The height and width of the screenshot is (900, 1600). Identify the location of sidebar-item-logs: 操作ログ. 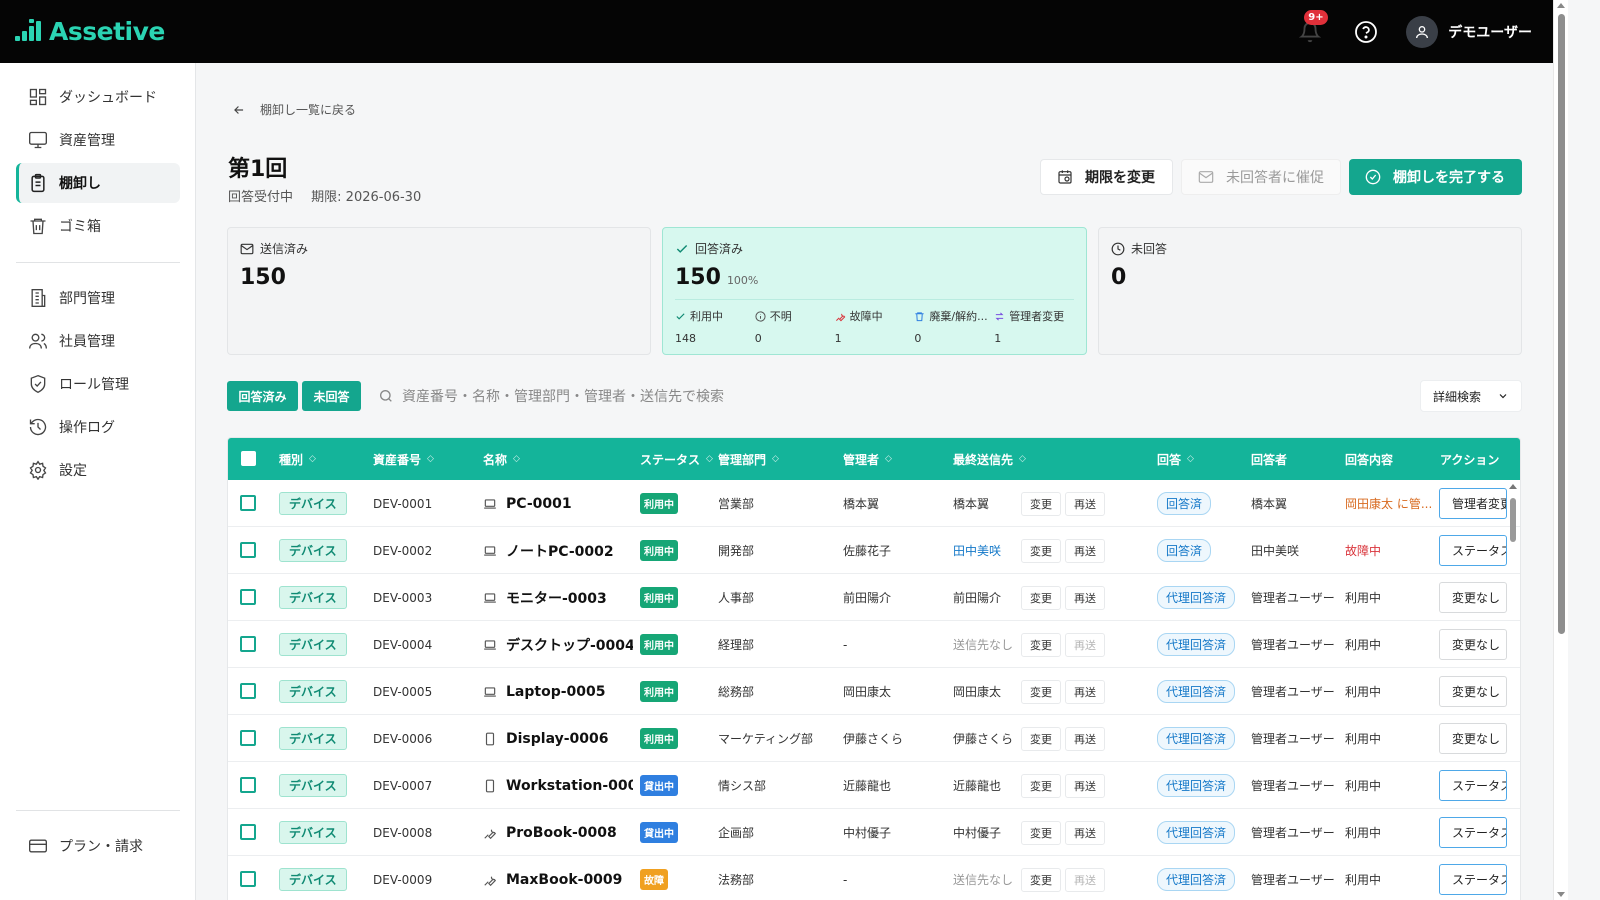
(98, 427).